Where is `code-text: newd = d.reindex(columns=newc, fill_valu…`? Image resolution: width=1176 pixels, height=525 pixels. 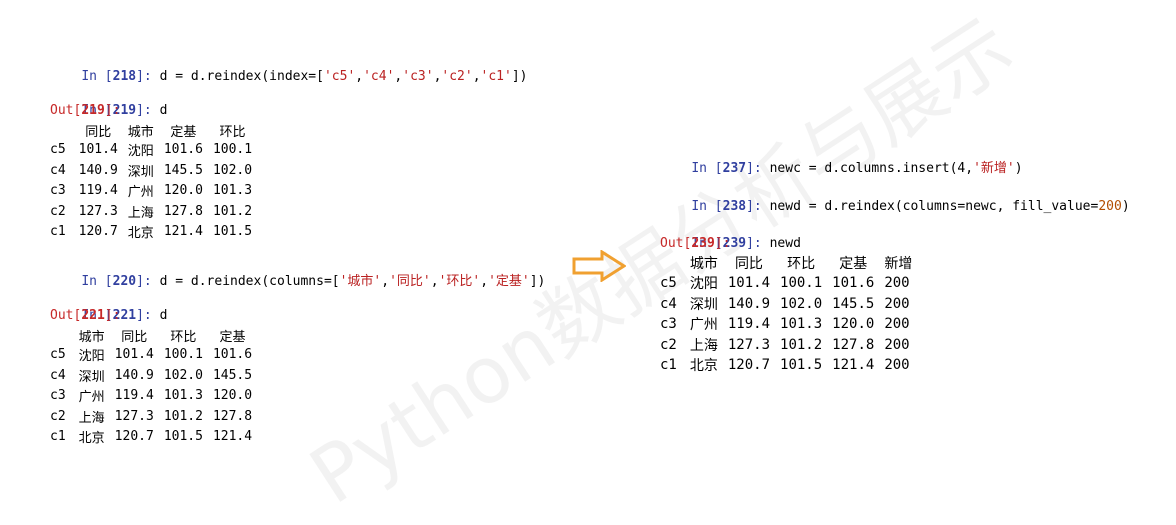
code-text: newd = d.reindex(columns=newc, fill_valu… is located at coordinates (934, 206).